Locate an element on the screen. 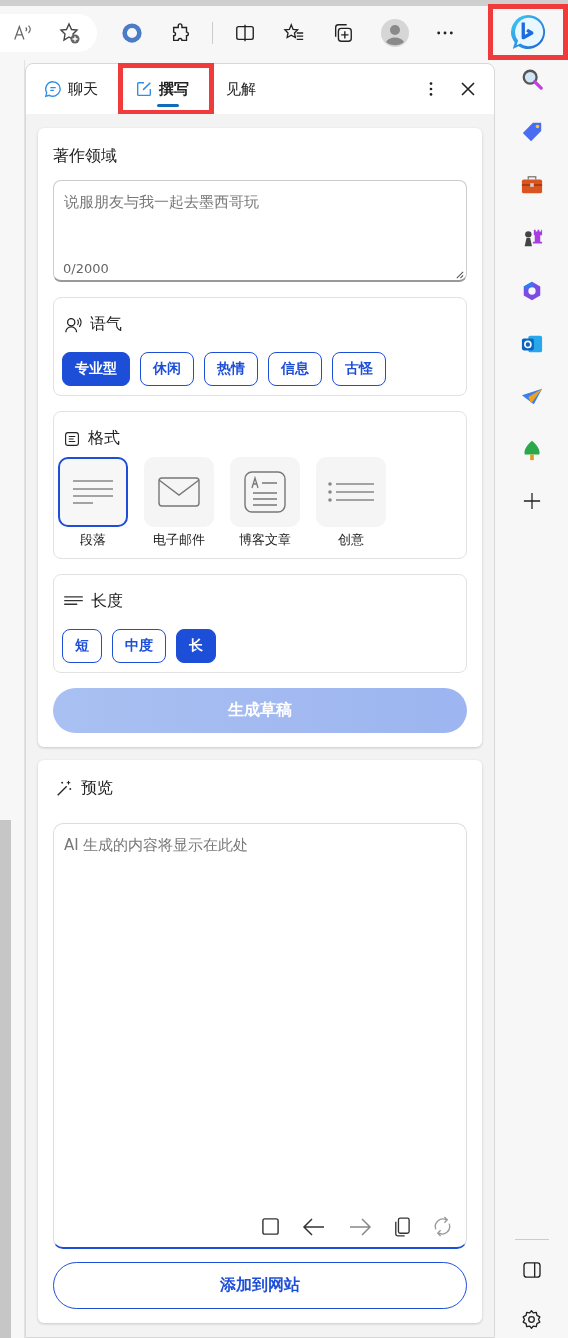 This screenshot has width=568, height=1338. envelope-icon is located at coordinates (179, 492).